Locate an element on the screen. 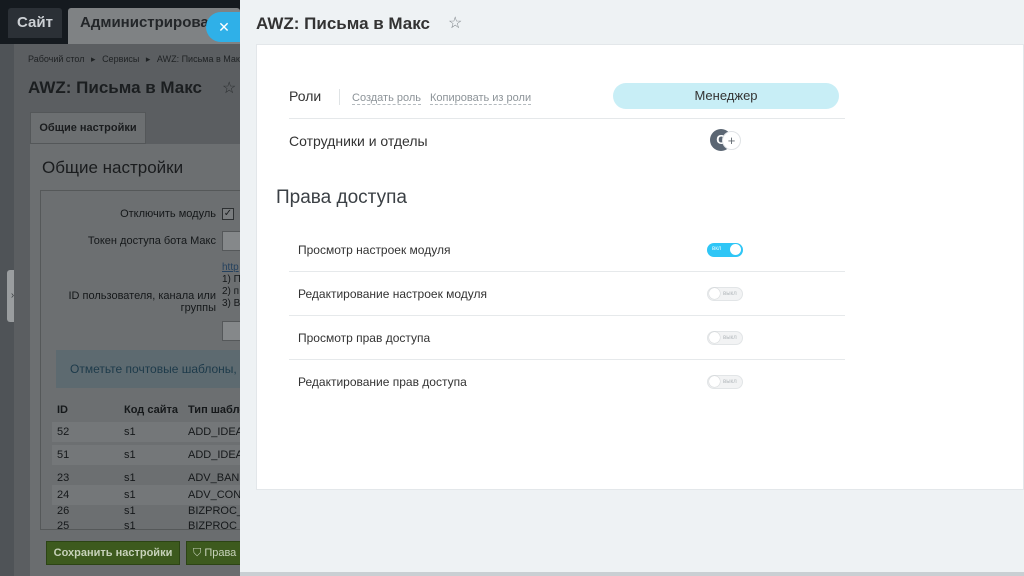  roles-label: Роли is located at coordinates (305, 96).